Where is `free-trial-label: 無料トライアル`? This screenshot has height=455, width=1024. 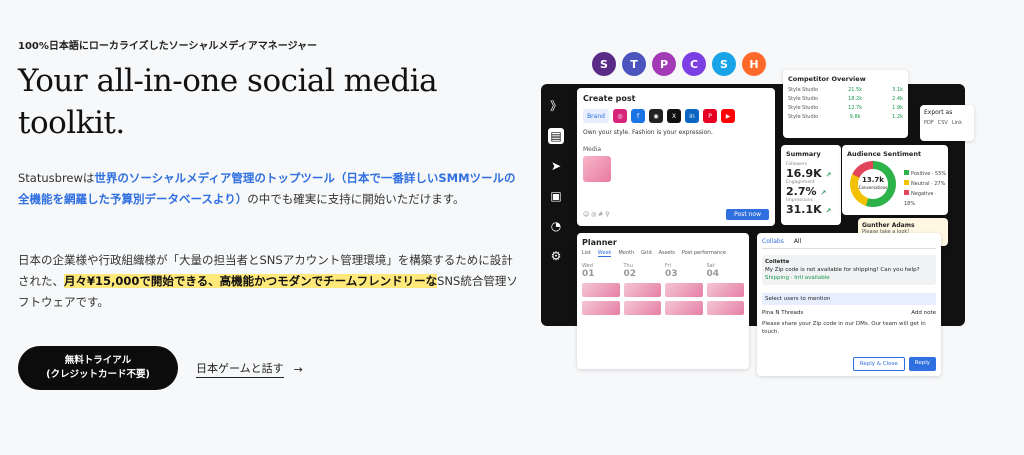 free-trial-label: 無料トライアル is located at coordinates (98, 360).